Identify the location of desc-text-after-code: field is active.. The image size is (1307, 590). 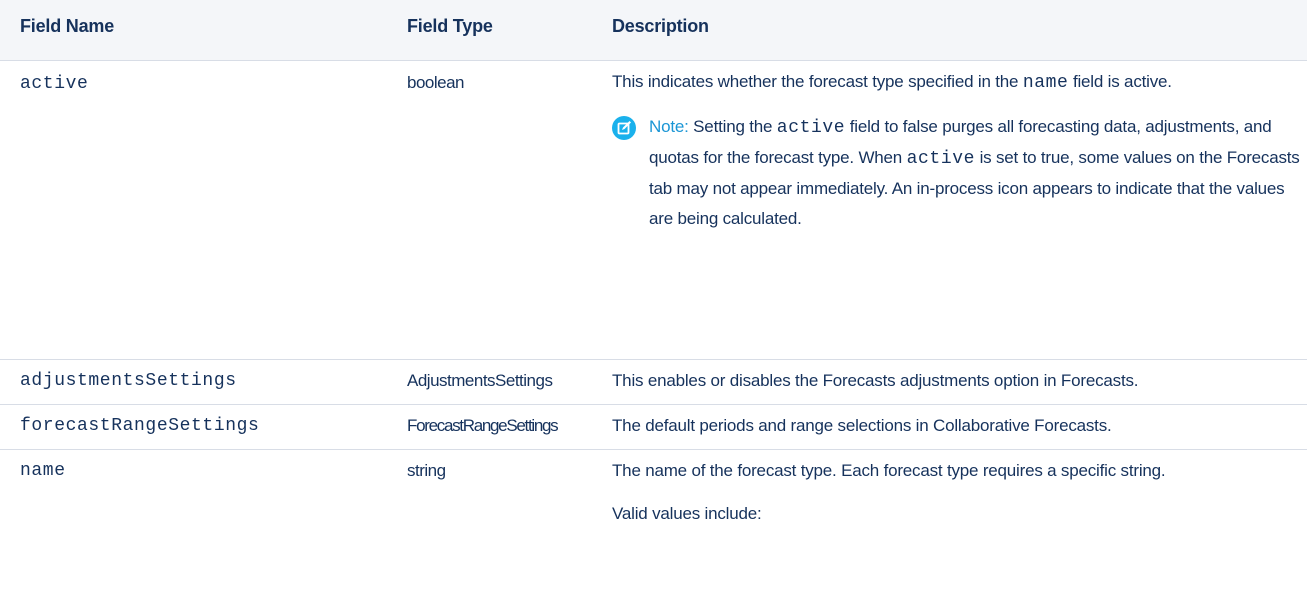
(1122, 81).